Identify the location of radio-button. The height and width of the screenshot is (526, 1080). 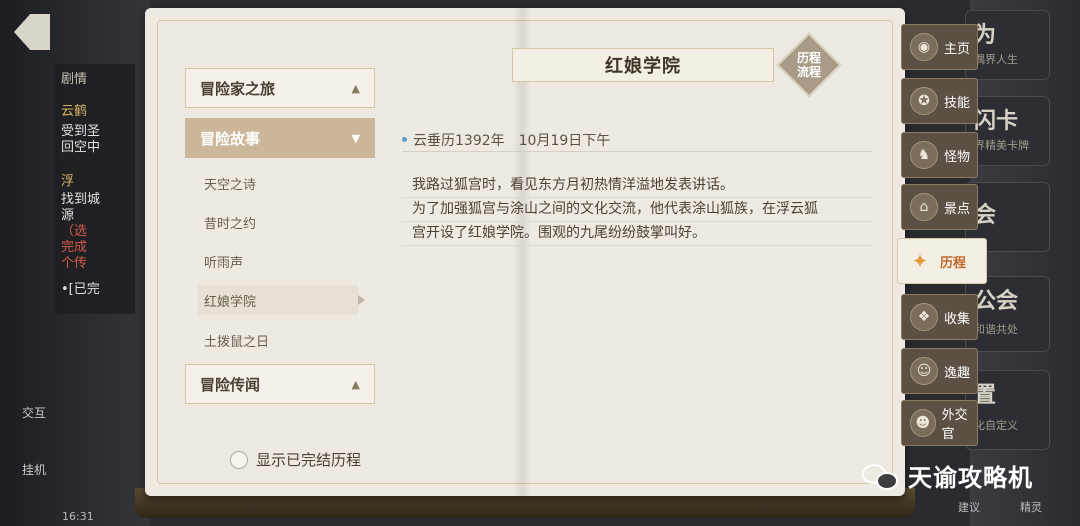
(239, 459).